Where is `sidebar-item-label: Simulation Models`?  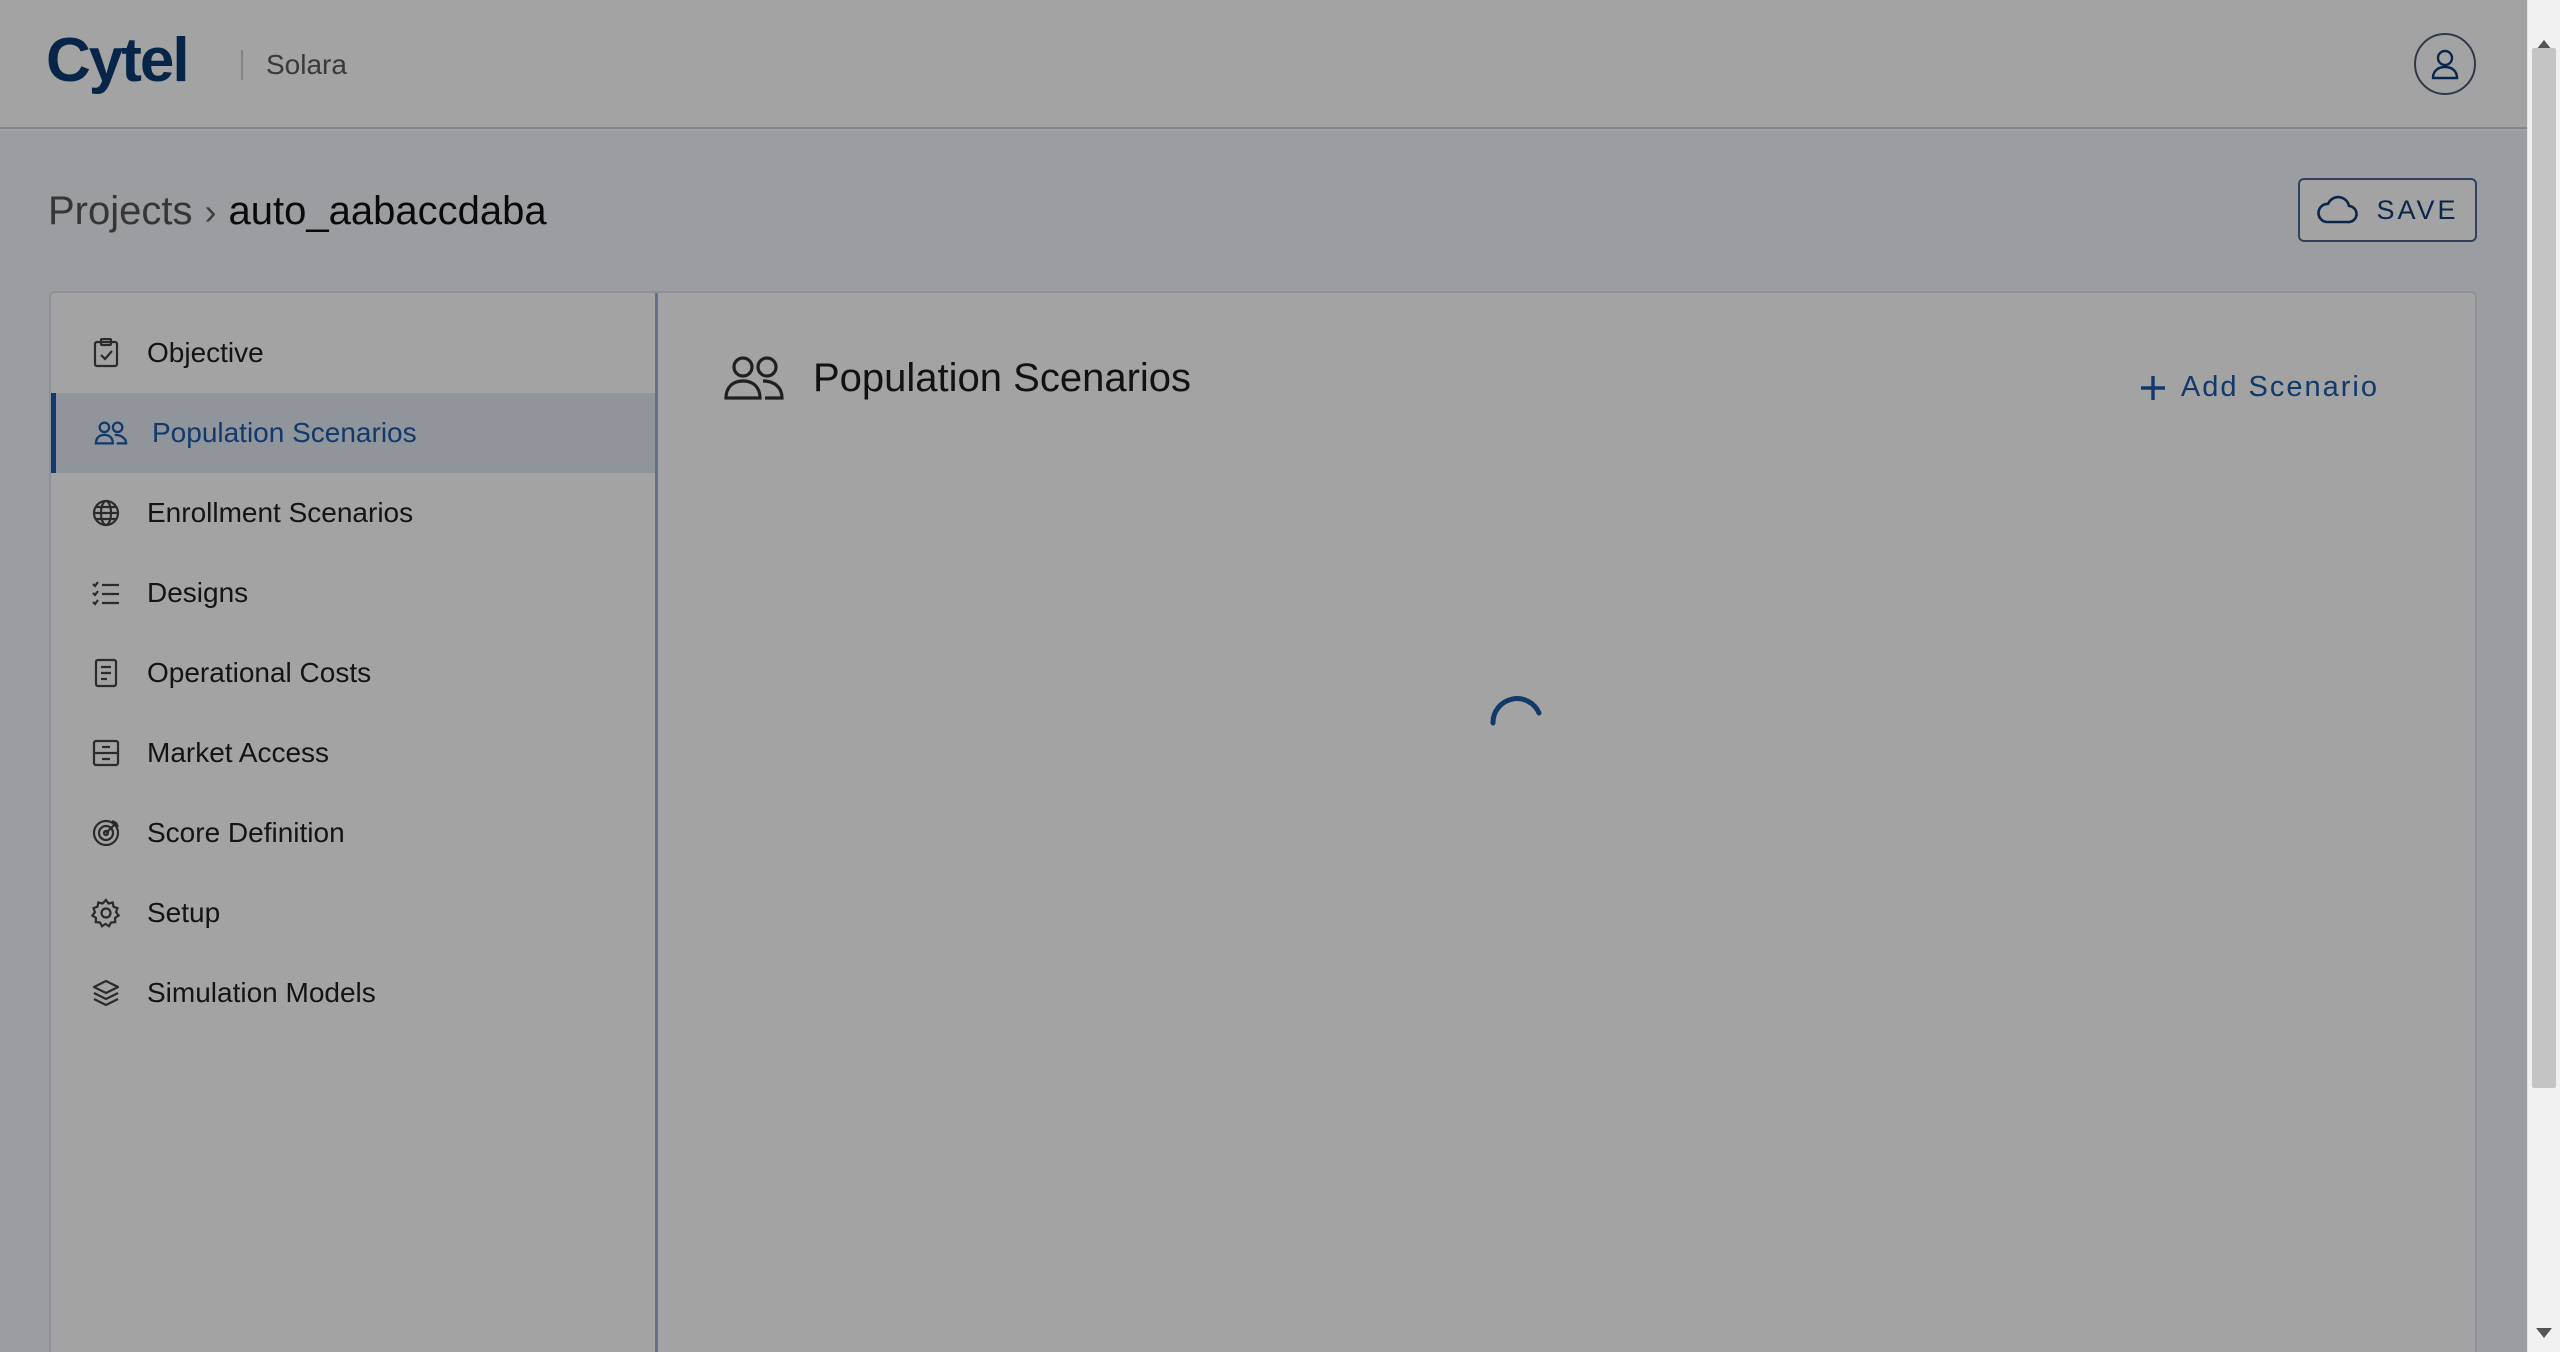 sidebar-item-label: Simulation Models is located at coordinates (261, 992).